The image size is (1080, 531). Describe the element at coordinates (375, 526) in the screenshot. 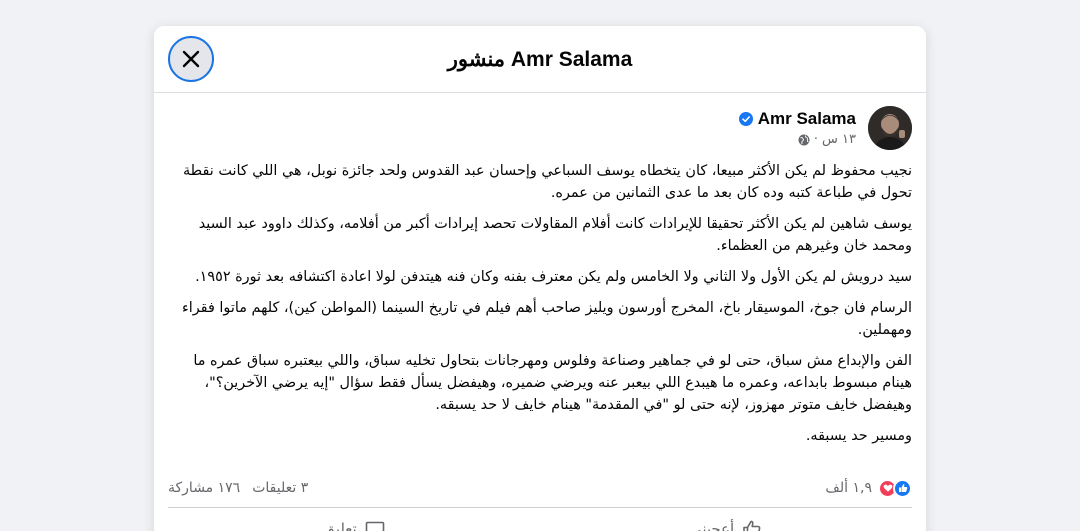

I see `comment-icon` at that location.